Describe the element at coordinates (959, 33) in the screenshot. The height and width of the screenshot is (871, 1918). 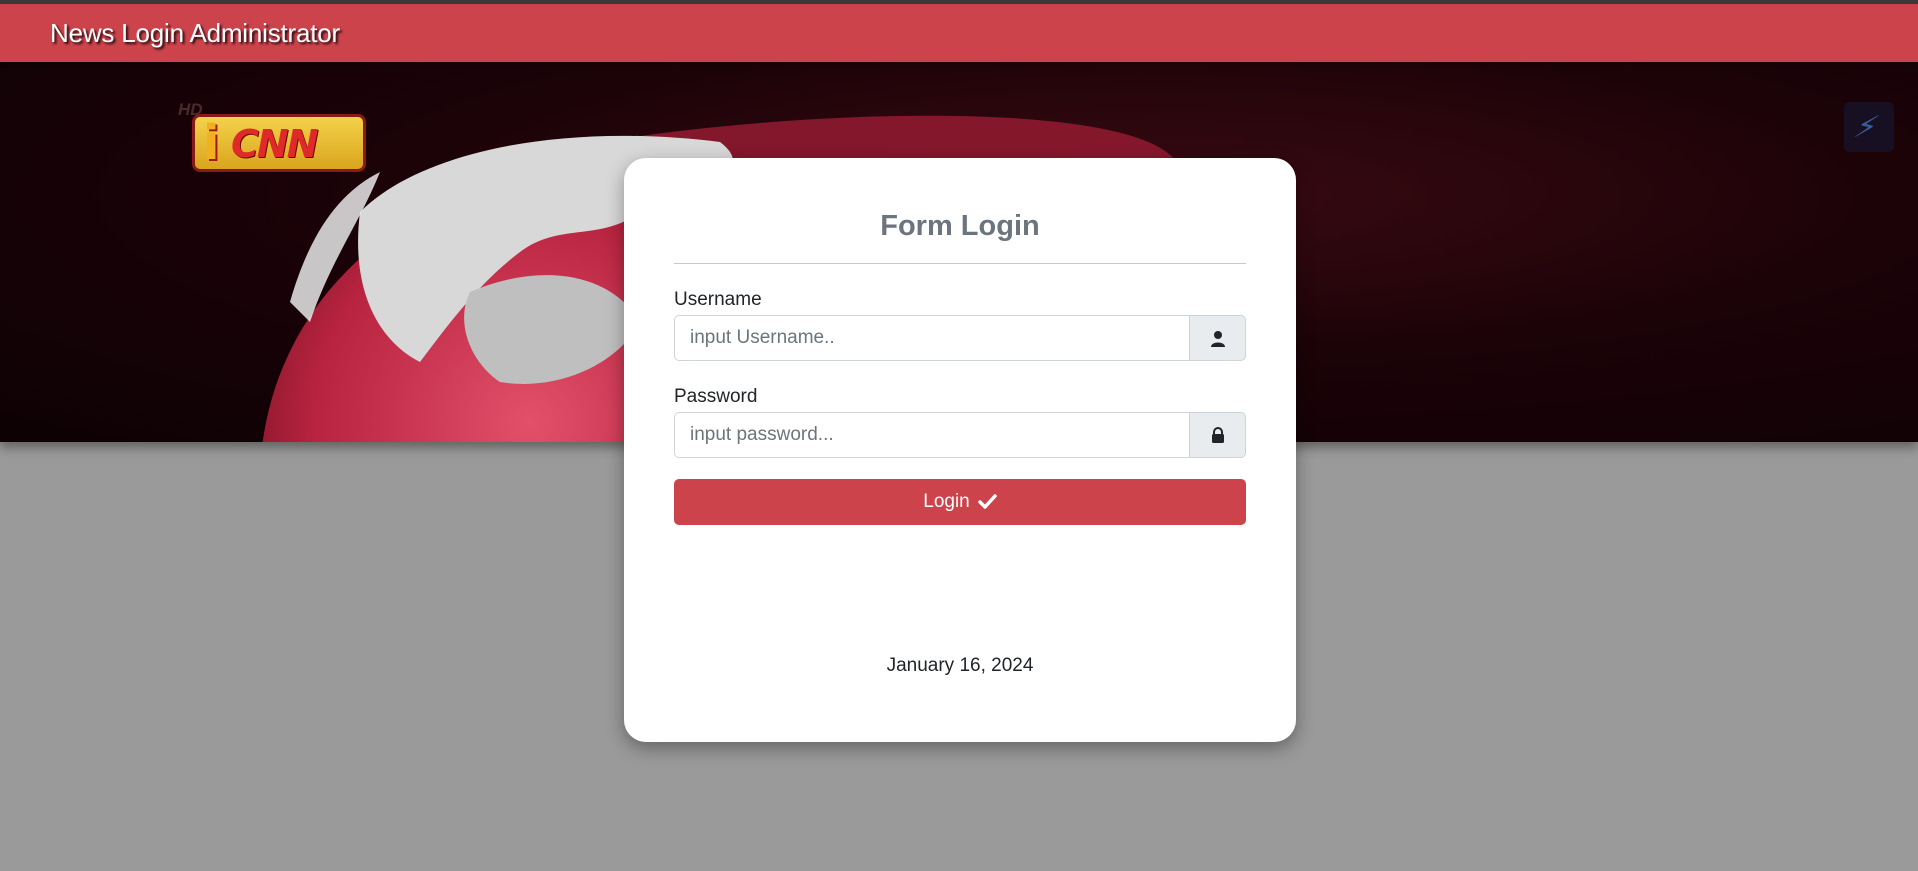
I see `navbar: News Login Administrator` at that location.